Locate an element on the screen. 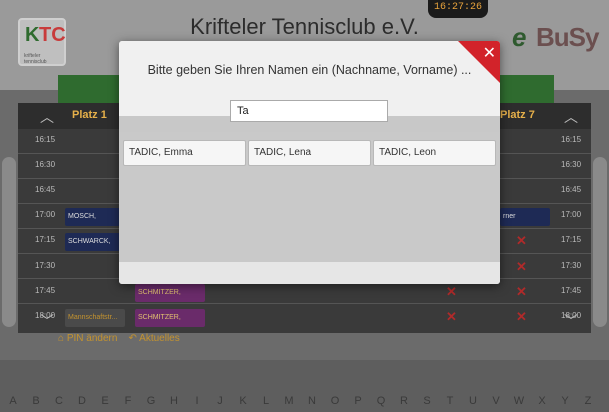  alpha-letter: T is located at coordinates (450, 401).